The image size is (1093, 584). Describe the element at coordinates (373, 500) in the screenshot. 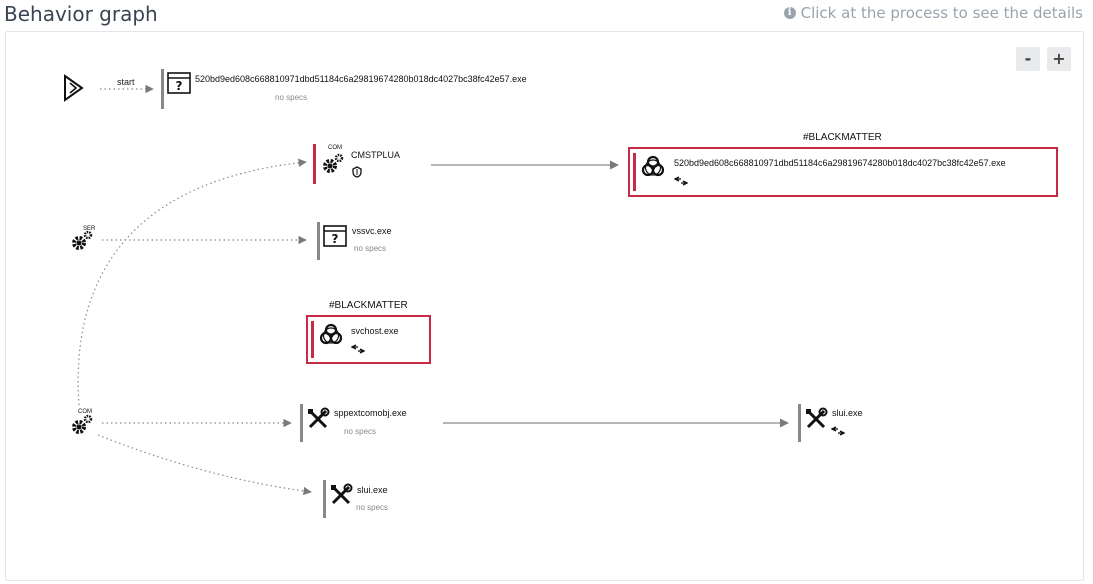

I see `process-node-slui: slui.exe no specs` at that location.